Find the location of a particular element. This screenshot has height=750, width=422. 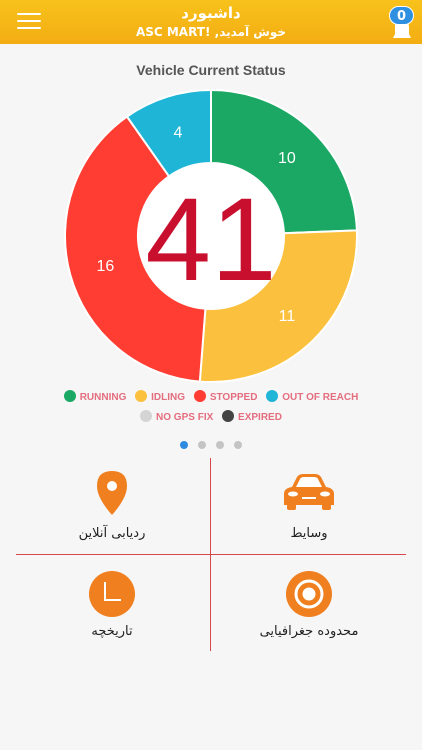

geofence-button: محدوده جغرافیایی is located at coordinates (309, 606).